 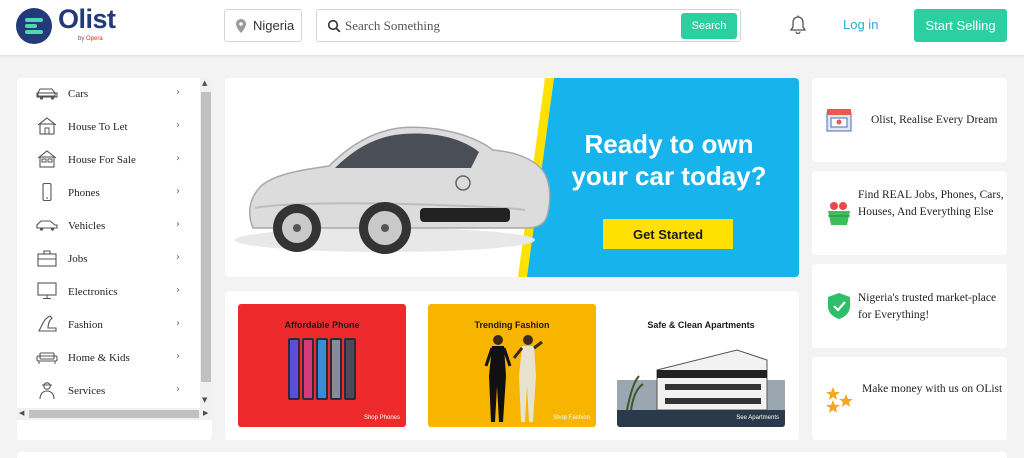 What do you see at coordinates (109, 391) in the screenshot?
I see `sidebar-item-services: Services ›` at bounding box center [109, 391].